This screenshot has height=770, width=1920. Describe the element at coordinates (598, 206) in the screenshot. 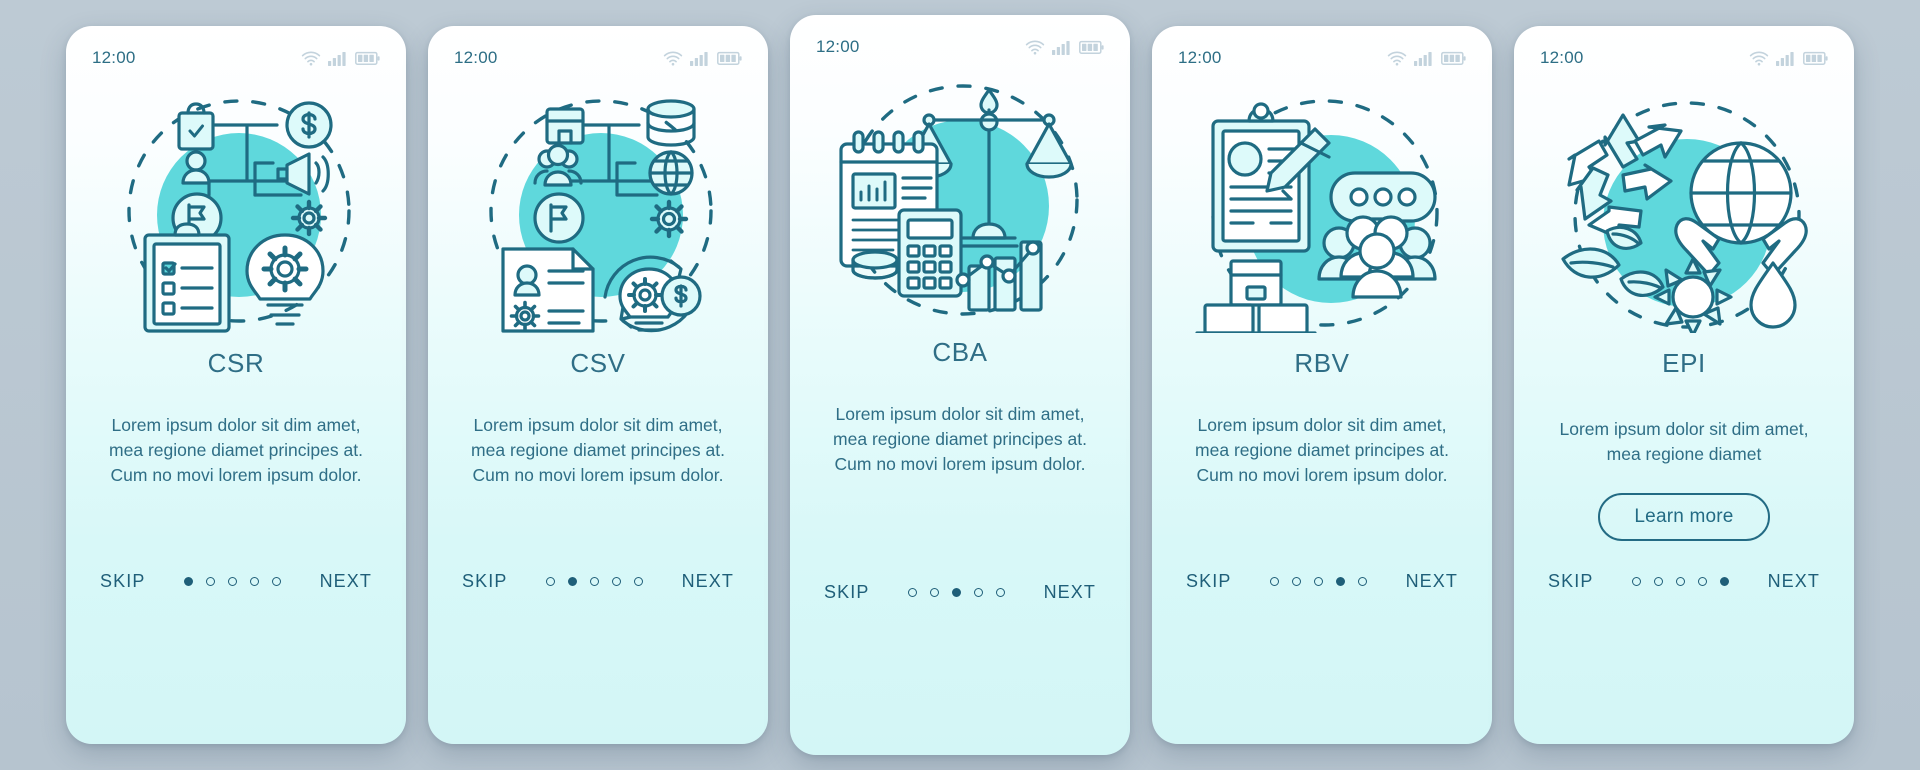

I see `illustration-csv` at that location.